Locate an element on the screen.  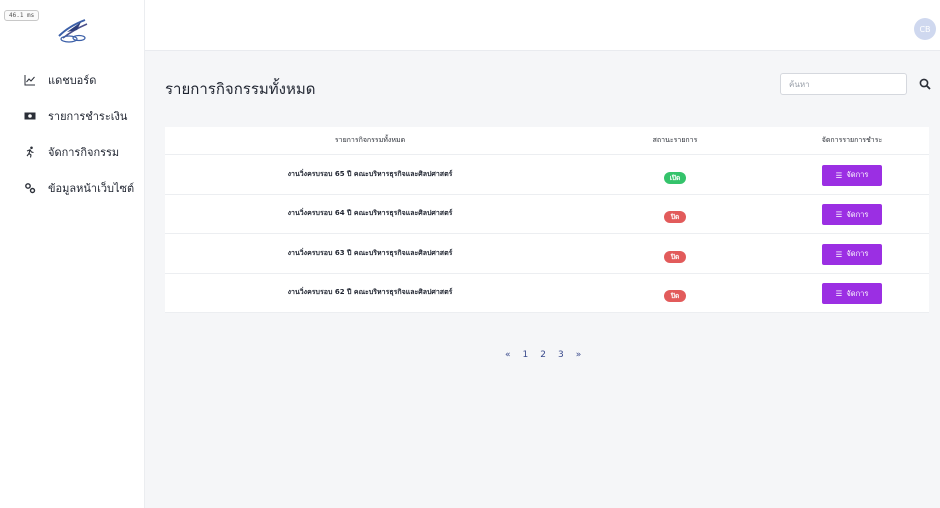
sidebar-item-label: จัดการกิจกรรม is located at coordinates (84, 152).